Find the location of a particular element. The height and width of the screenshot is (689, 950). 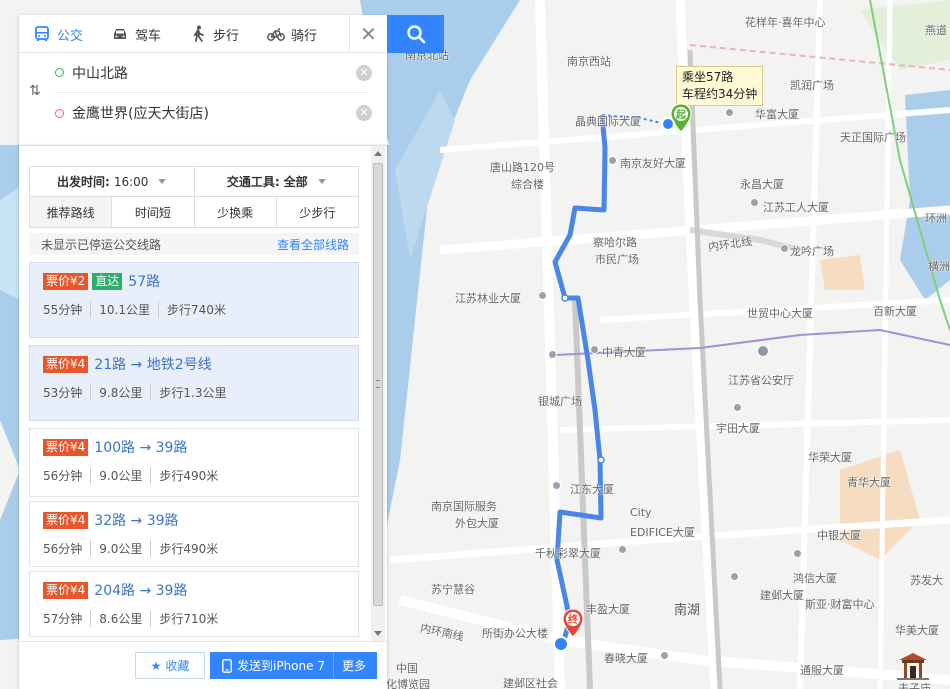

search-icon is located at coordinates (415, 34).